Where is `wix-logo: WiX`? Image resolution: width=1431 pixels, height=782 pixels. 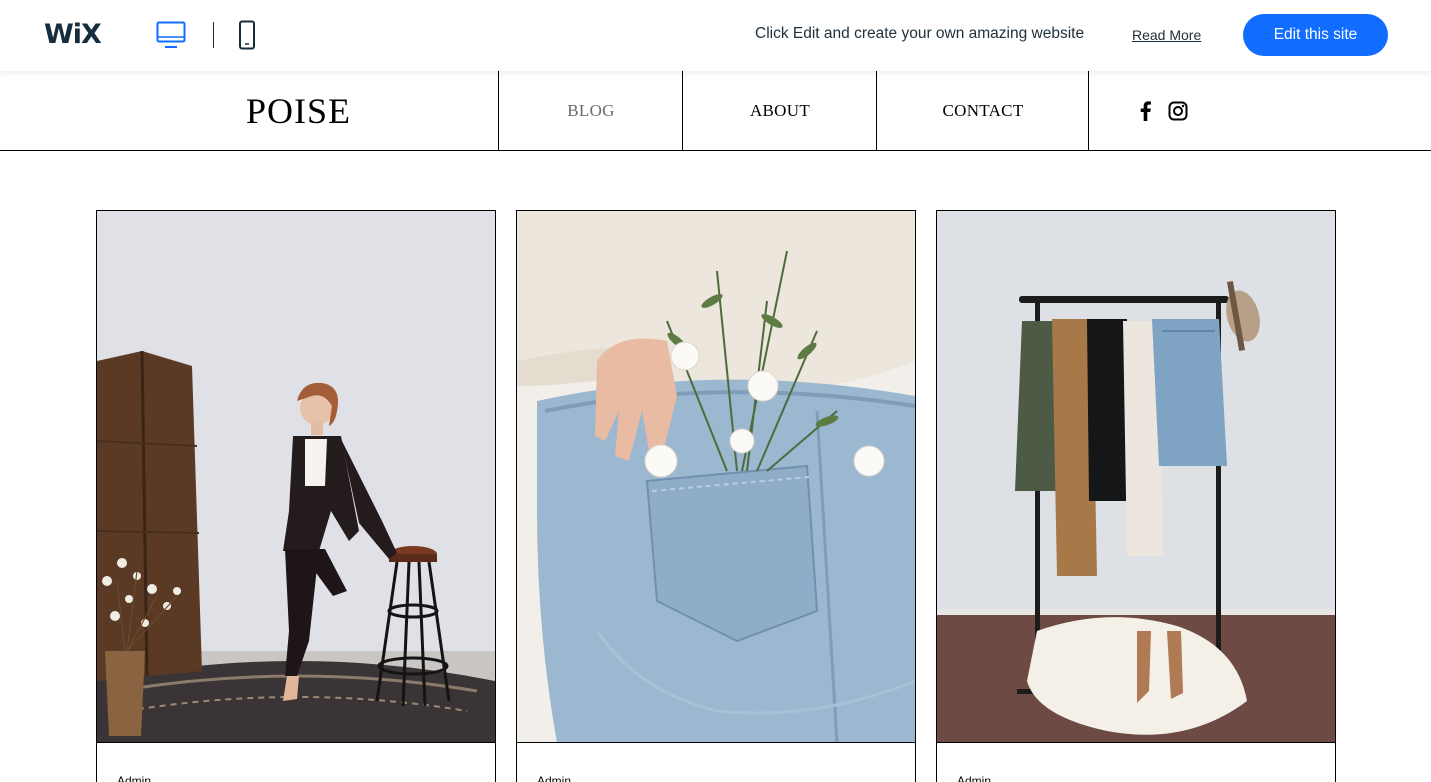 wix-logo: WiX is located at coordinates (73, 34).